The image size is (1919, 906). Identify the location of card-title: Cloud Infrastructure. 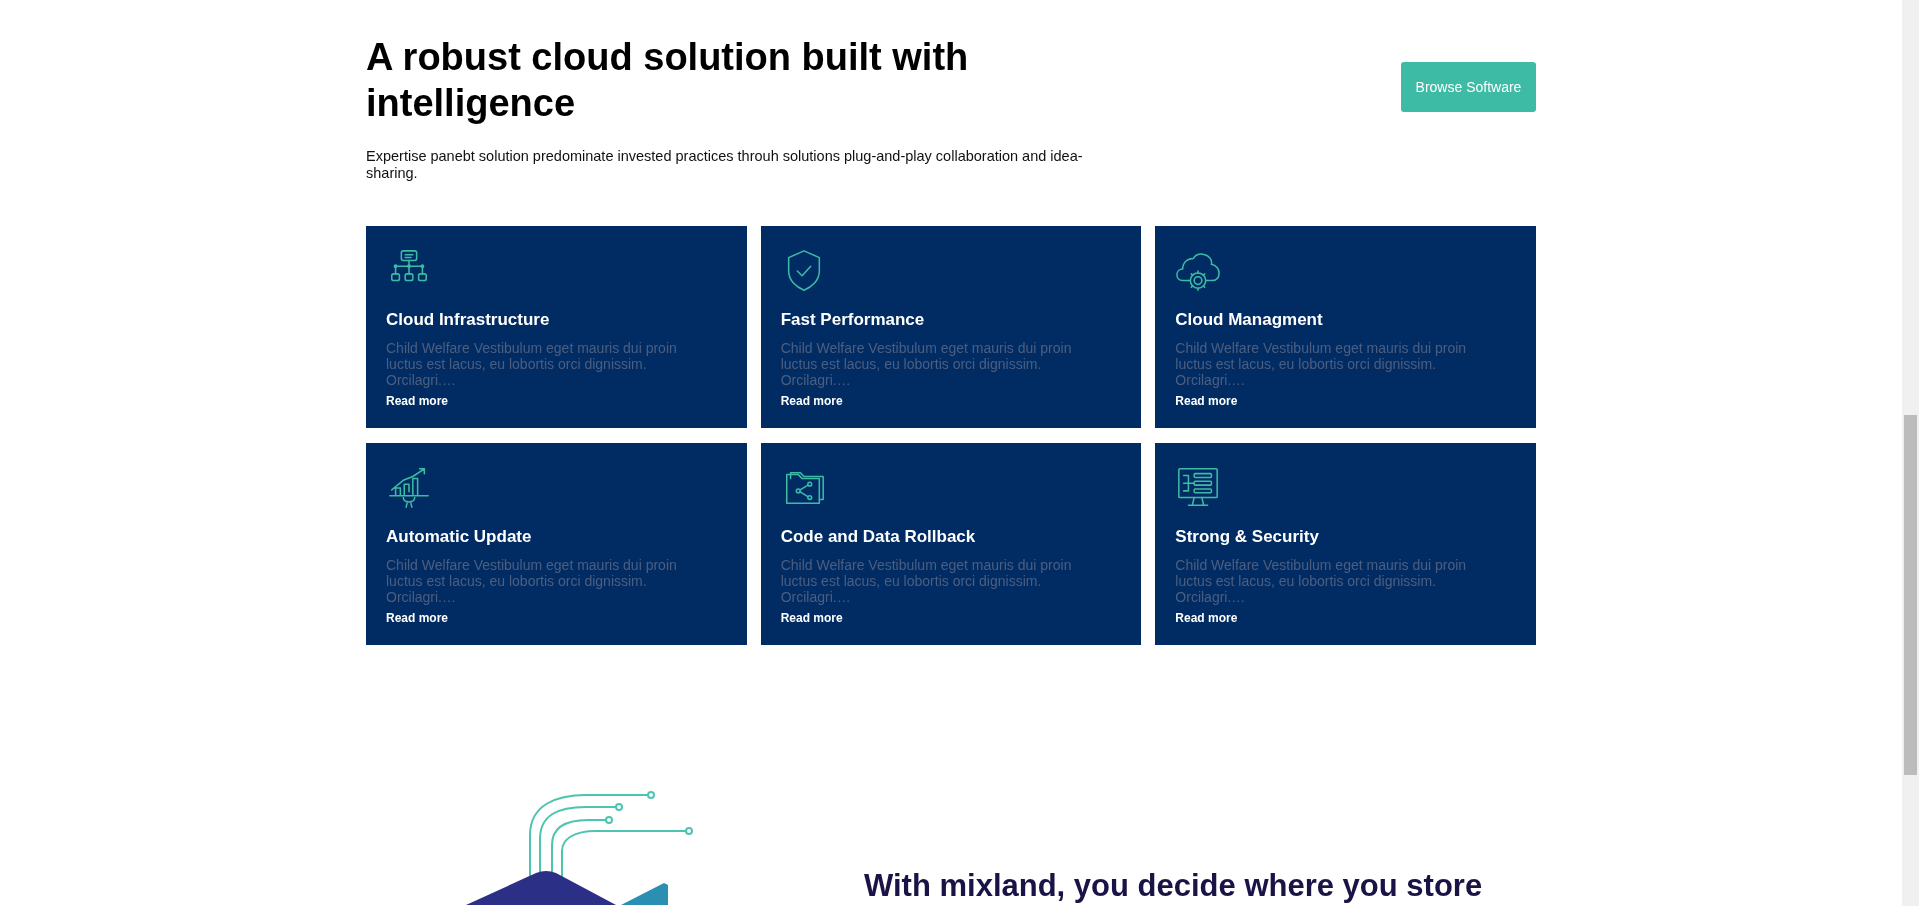
(468, 320).